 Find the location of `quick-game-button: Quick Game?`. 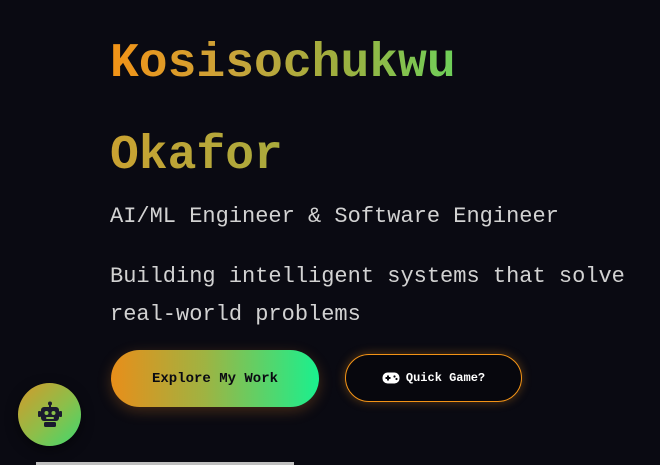

quick-game-button: Quick Game? is located at coordinates (433, 378).